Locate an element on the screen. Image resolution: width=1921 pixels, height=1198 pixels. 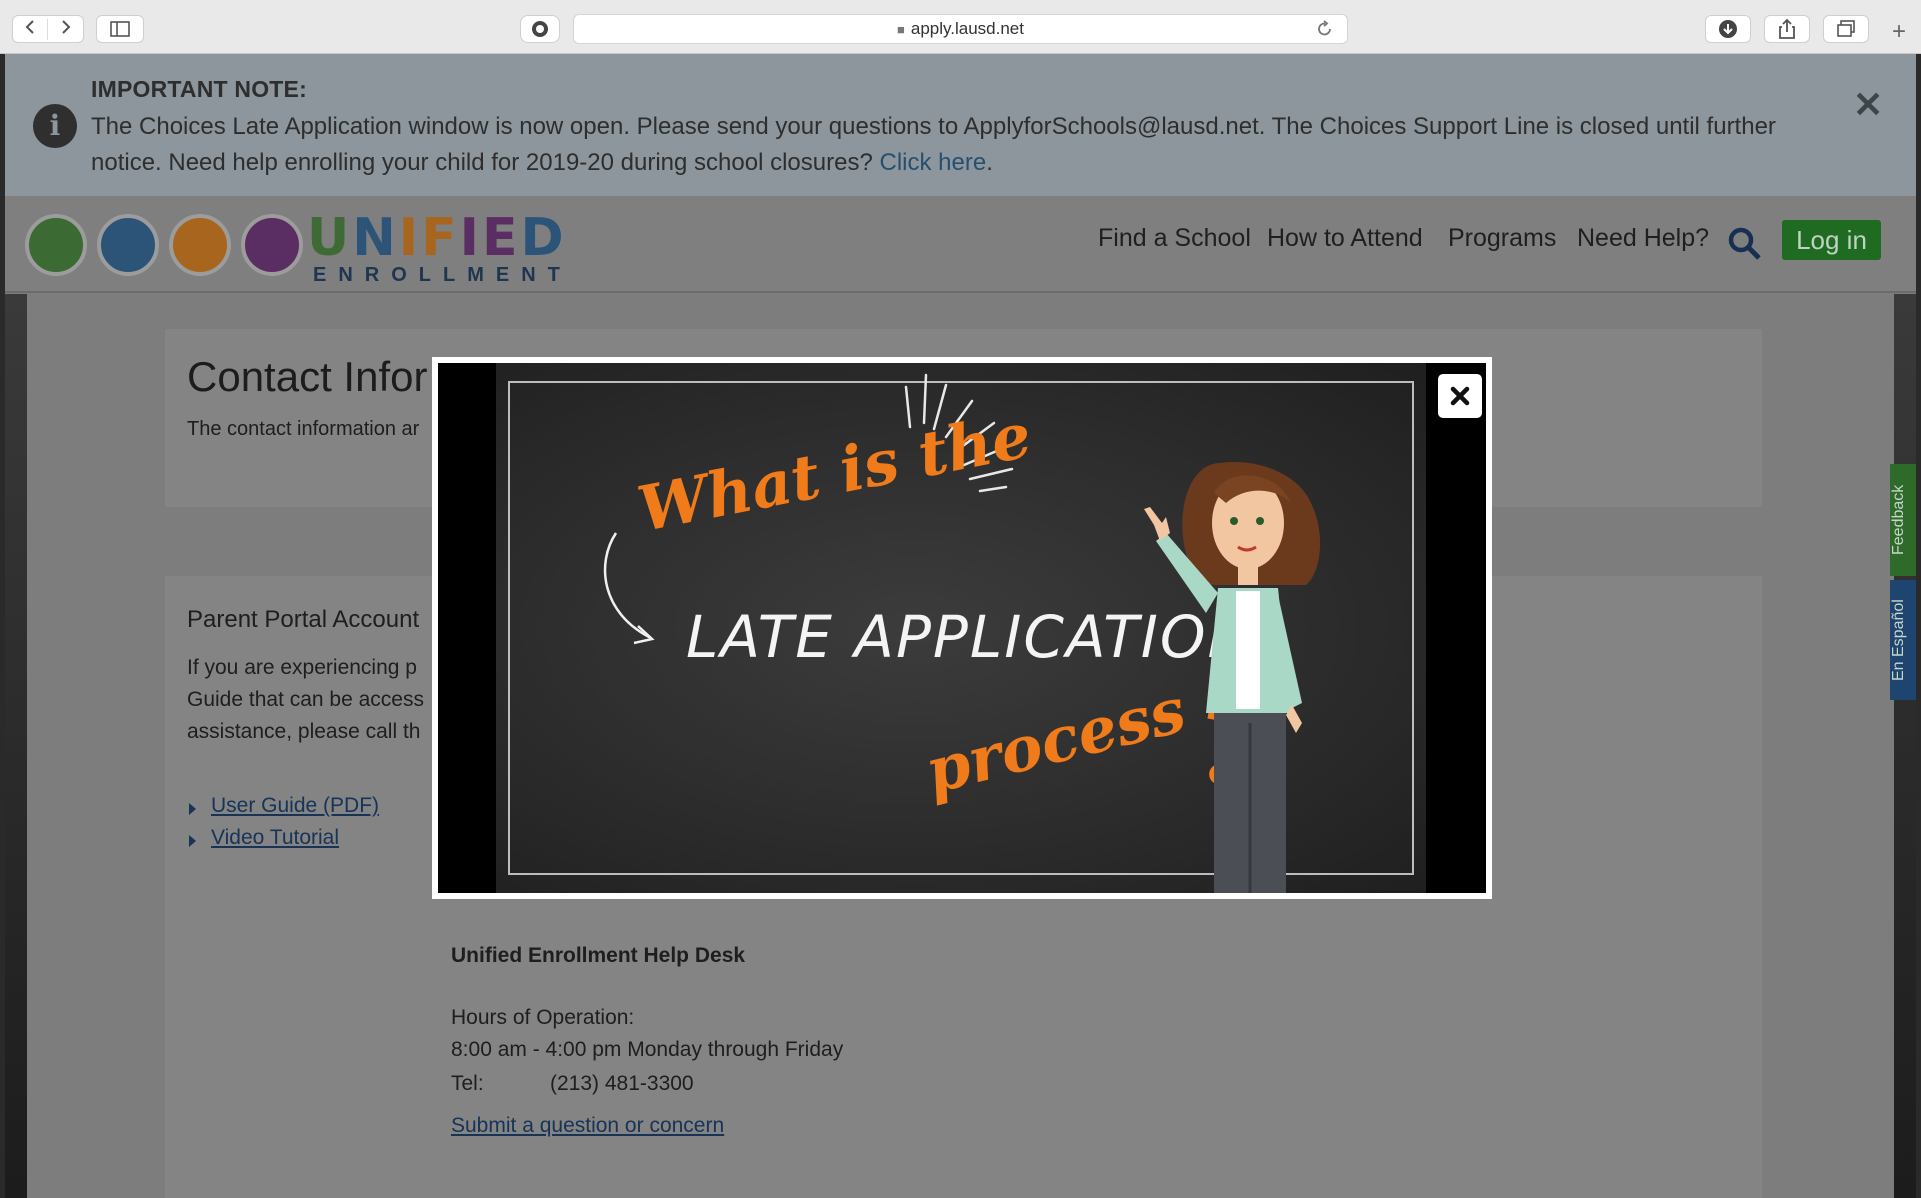
privacy-icon is located at coordinates (540, 29).